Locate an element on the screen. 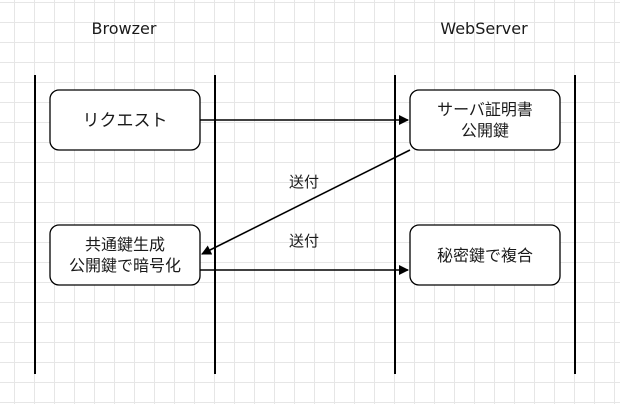  node-server-certificate-box is located at coordinates (485, 120).